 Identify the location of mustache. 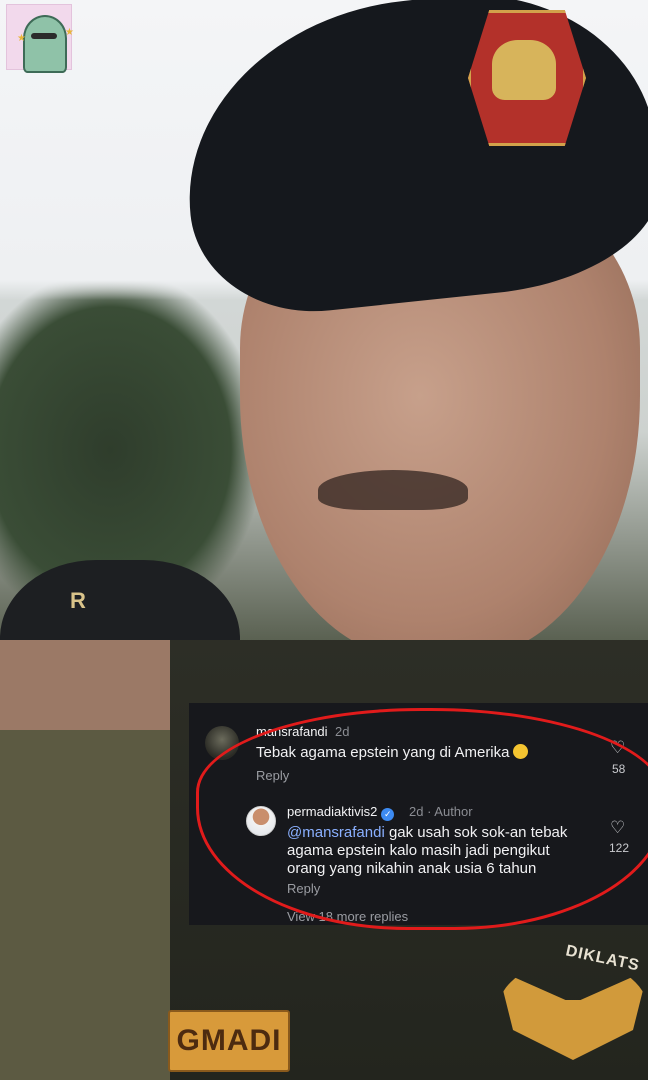
(393, 490).